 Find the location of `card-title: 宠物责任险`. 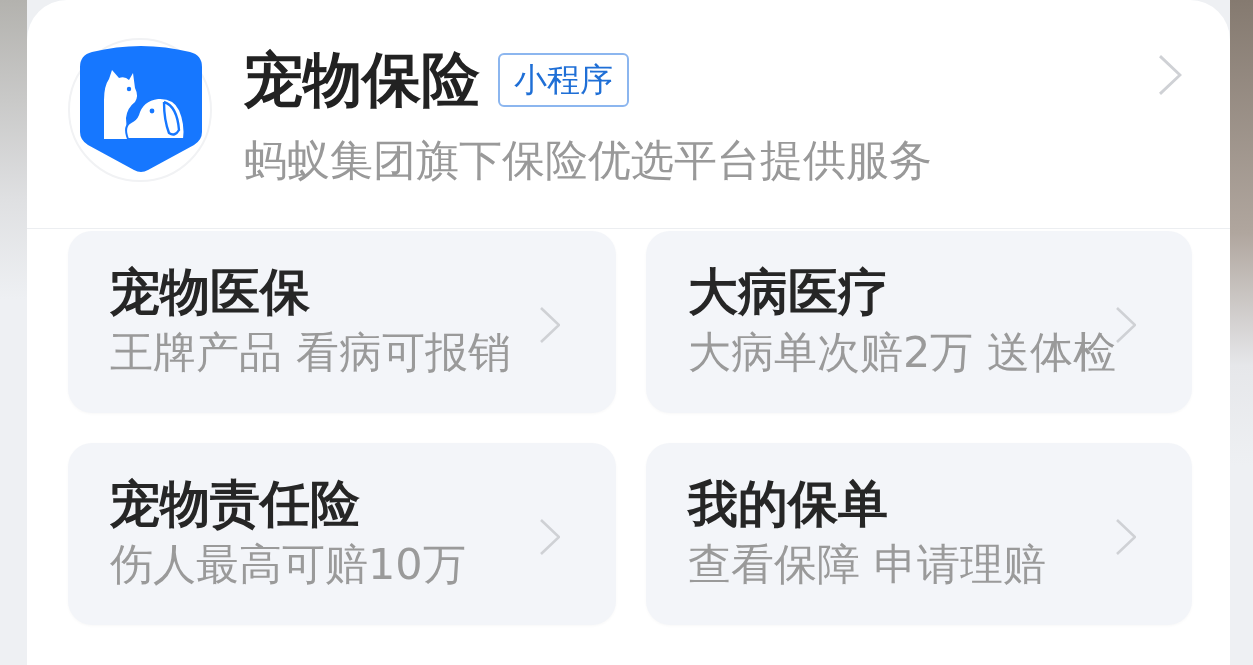

card-title: 宠物责任险 is located at coordinates (235, 504).